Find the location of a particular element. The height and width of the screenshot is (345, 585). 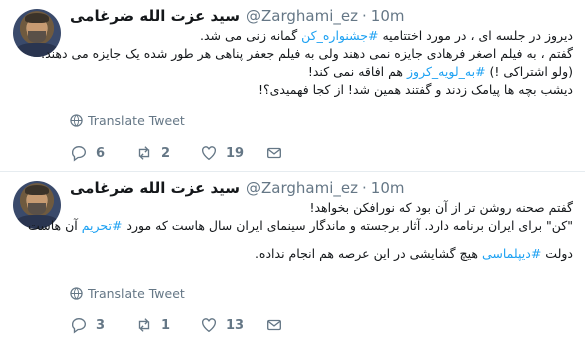

reply-count: 3 is located at coordinates (101, 325).